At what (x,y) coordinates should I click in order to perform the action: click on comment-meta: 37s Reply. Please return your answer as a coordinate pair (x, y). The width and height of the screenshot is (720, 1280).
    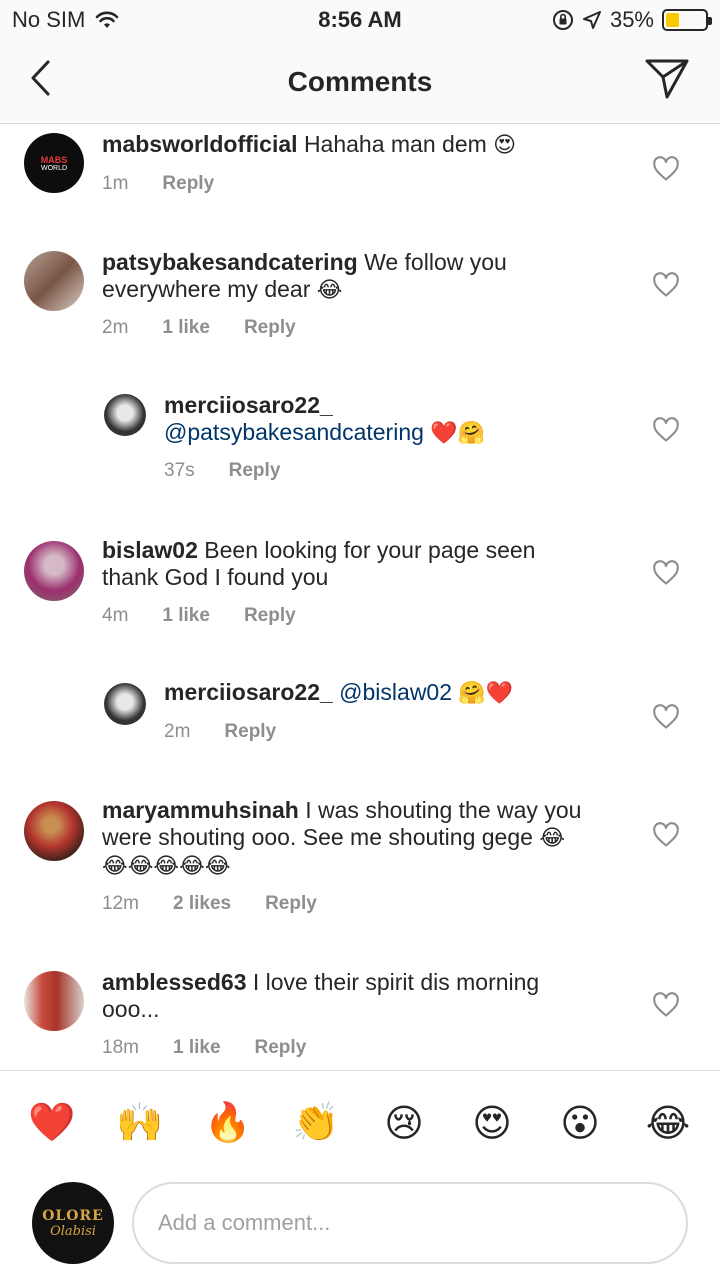
    Looking at the image, I should click on (222, 471).